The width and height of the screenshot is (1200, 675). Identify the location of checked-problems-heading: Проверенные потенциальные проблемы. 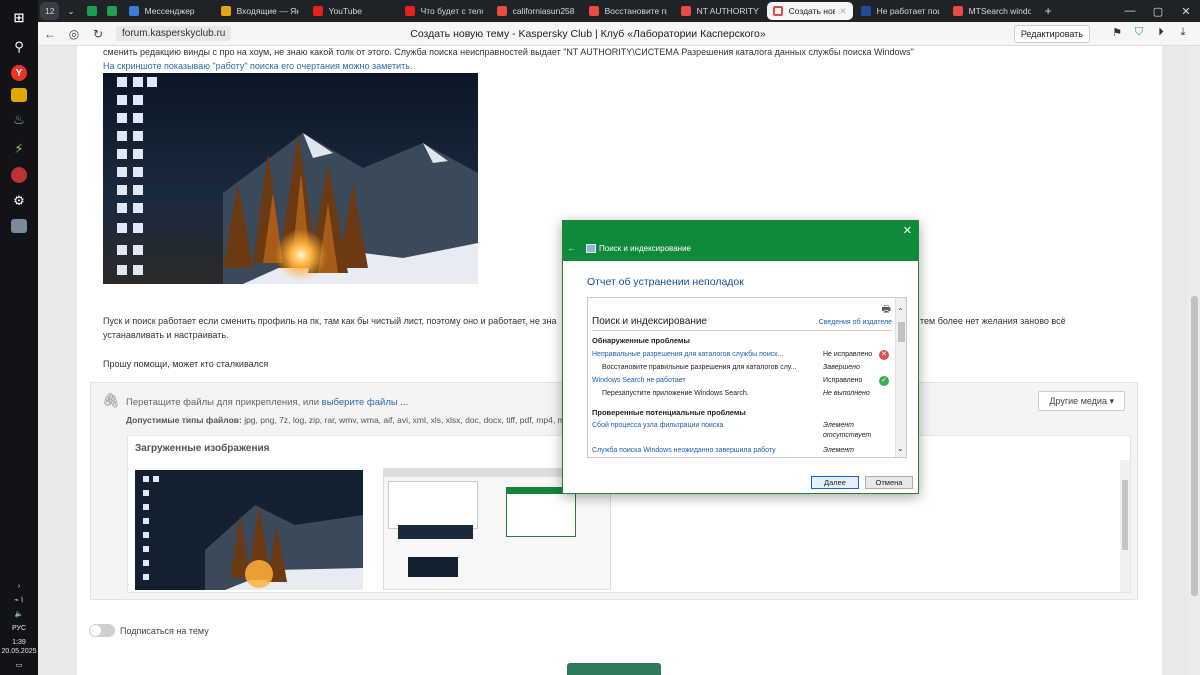
(669, 412).